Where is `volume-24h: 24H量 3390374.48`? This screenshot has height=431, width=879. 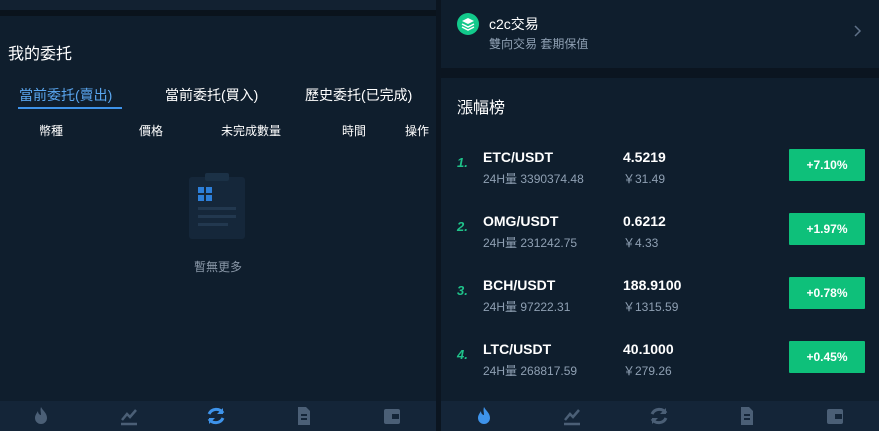 volume-24h: 24H量 3390374.48 is located at coordinates (533, 179).